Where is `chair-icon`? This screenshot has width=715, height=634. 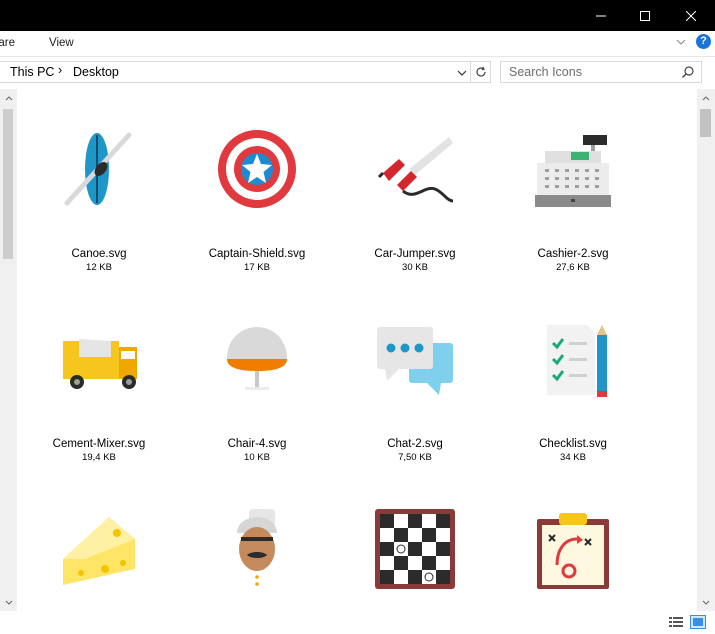 chair-icon is located at coordinates (257, 358).